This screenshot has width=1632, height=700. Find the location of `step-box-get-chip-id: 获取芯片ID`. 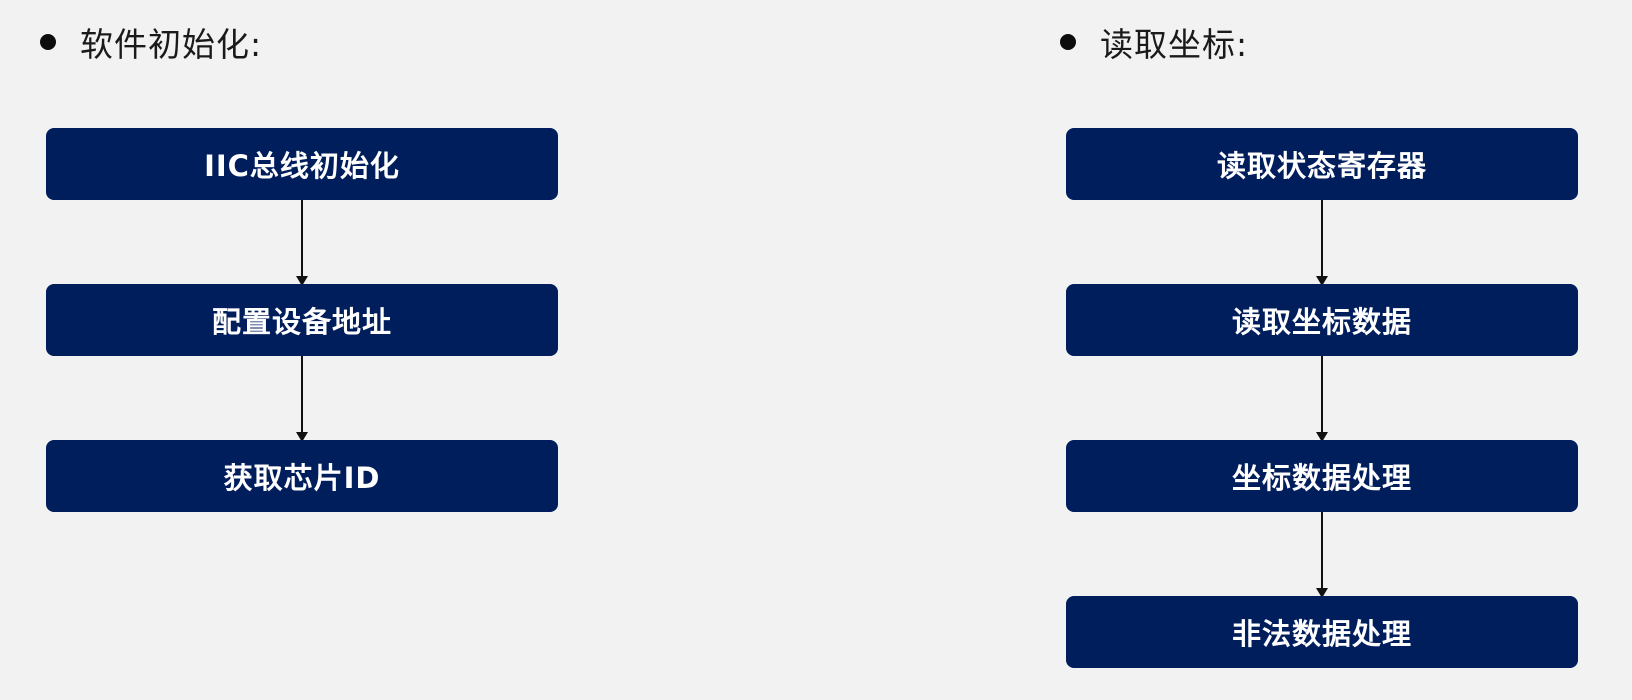

step-box-get-chip-id: 获取芯片ID is located at coordinates (302, 476).